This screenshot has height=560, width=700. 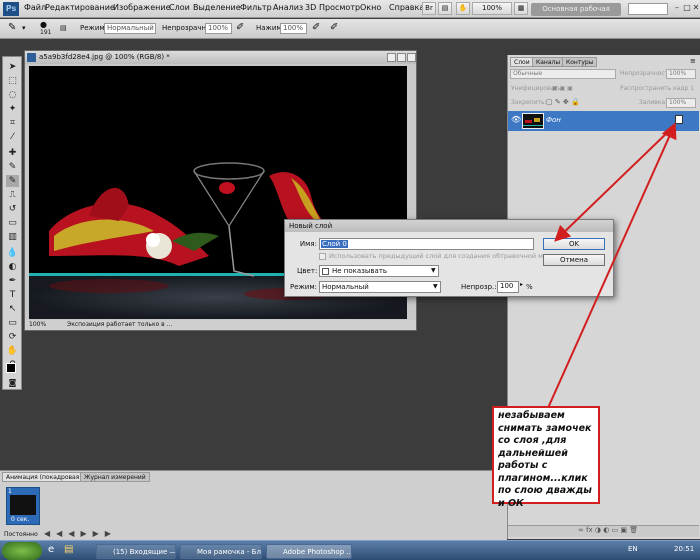 I want to click on name-input: Слой 0, so click(x=426, y=244).